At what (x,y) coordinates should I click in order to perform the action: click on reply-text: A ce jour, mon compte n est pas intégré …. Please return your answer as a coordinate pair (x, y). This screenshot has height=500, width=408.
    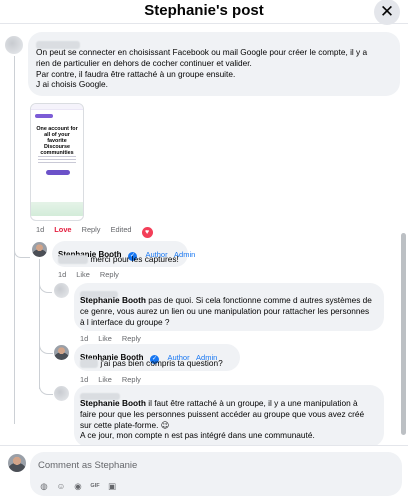
    Looking at the image, I should click on (197, 435).